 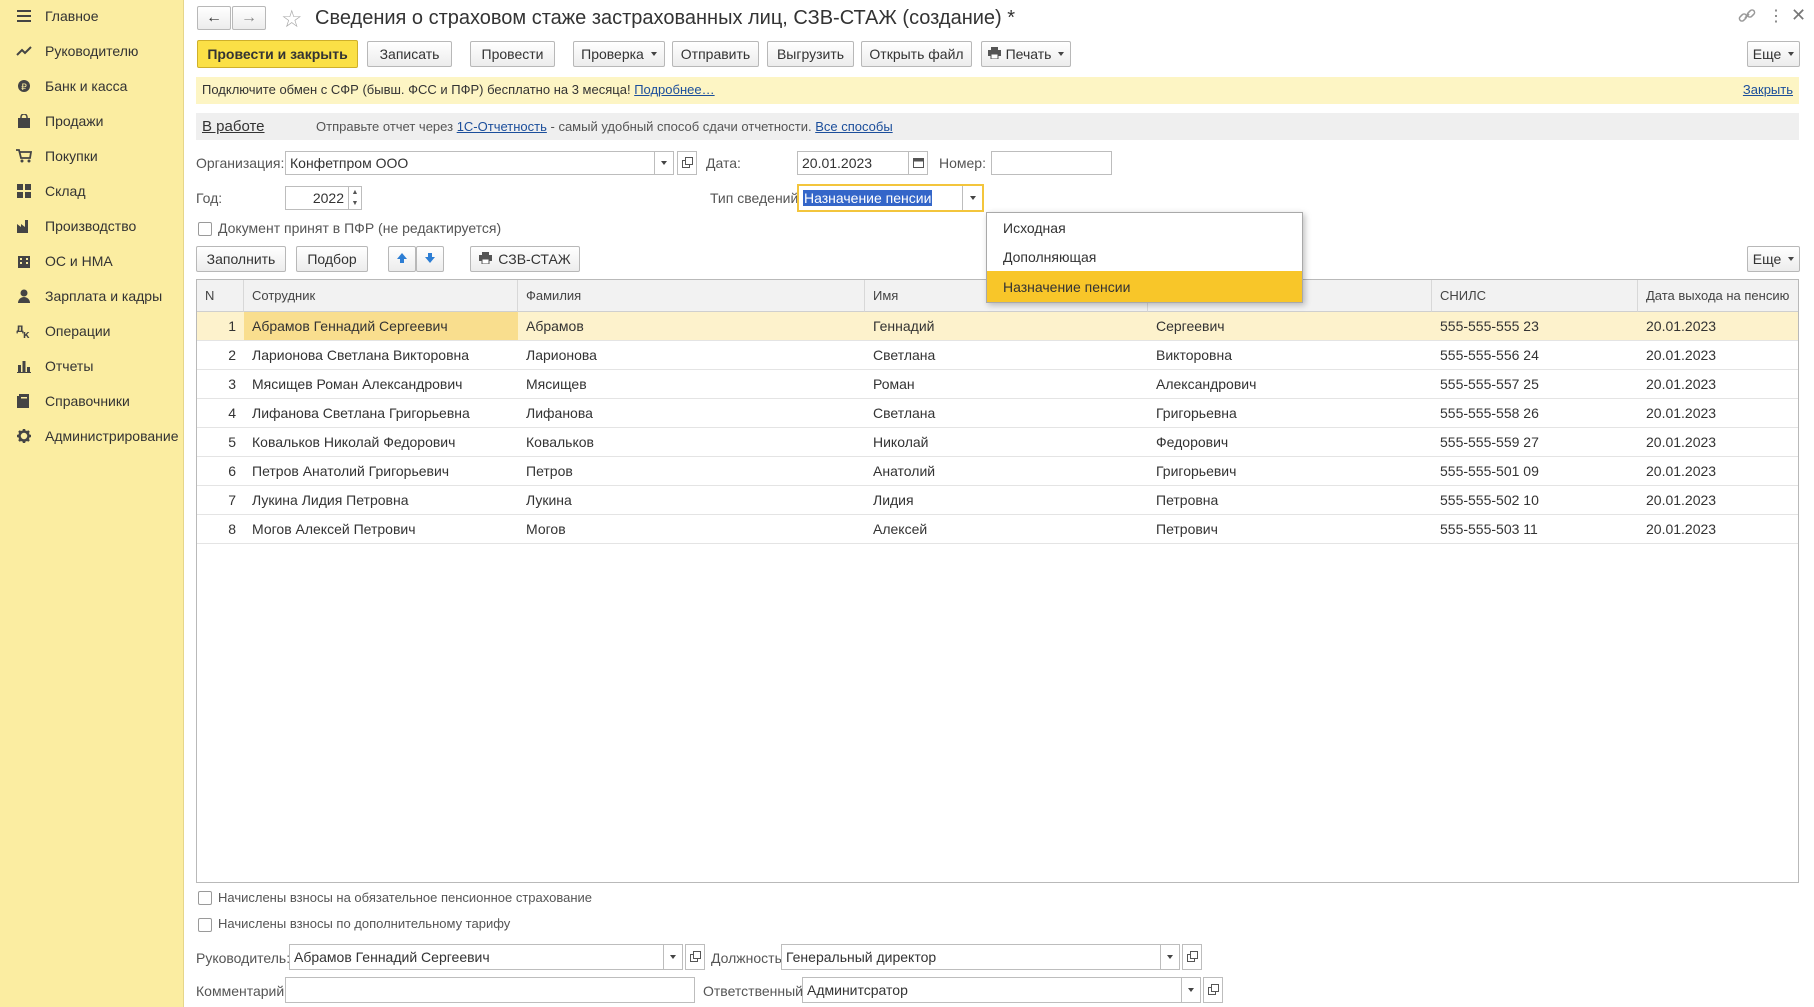 I want to click on 1c-reporting-link: 1С-Отчетность, so click(x=502, y=126).